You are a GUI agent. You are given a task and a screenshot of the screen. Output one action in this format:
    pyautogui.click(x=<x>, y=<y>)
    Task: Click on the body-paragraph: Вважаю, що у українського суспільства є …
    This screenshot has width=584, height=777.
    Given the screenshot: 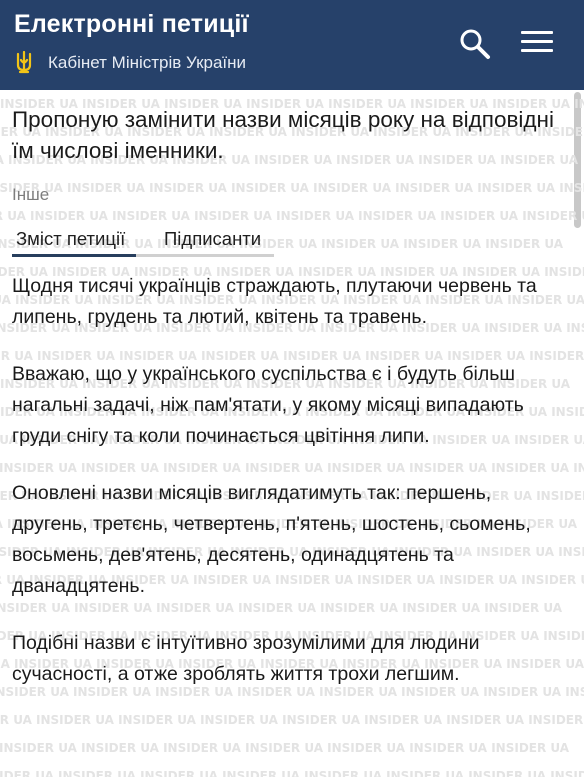 What is the action you would take?
    pyautogui.click(x=268, y=405)
    